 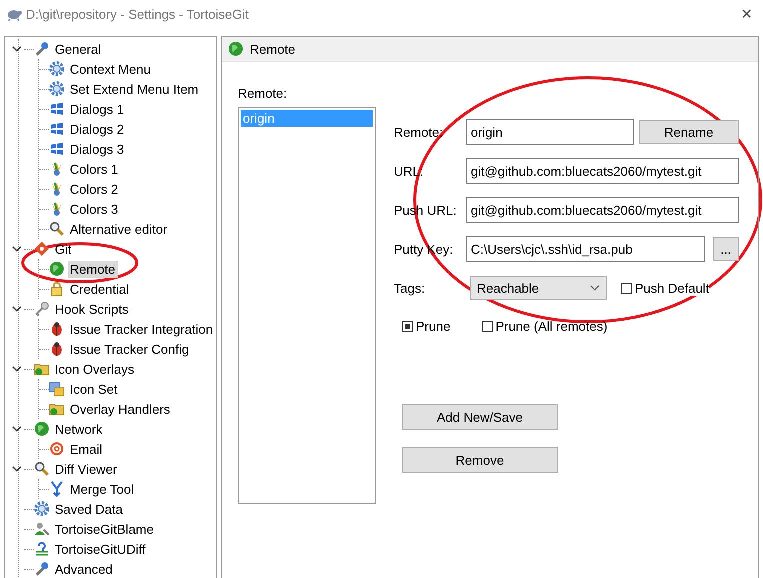 I want to click on tree-item: Remote, so click(x=93, y=269).